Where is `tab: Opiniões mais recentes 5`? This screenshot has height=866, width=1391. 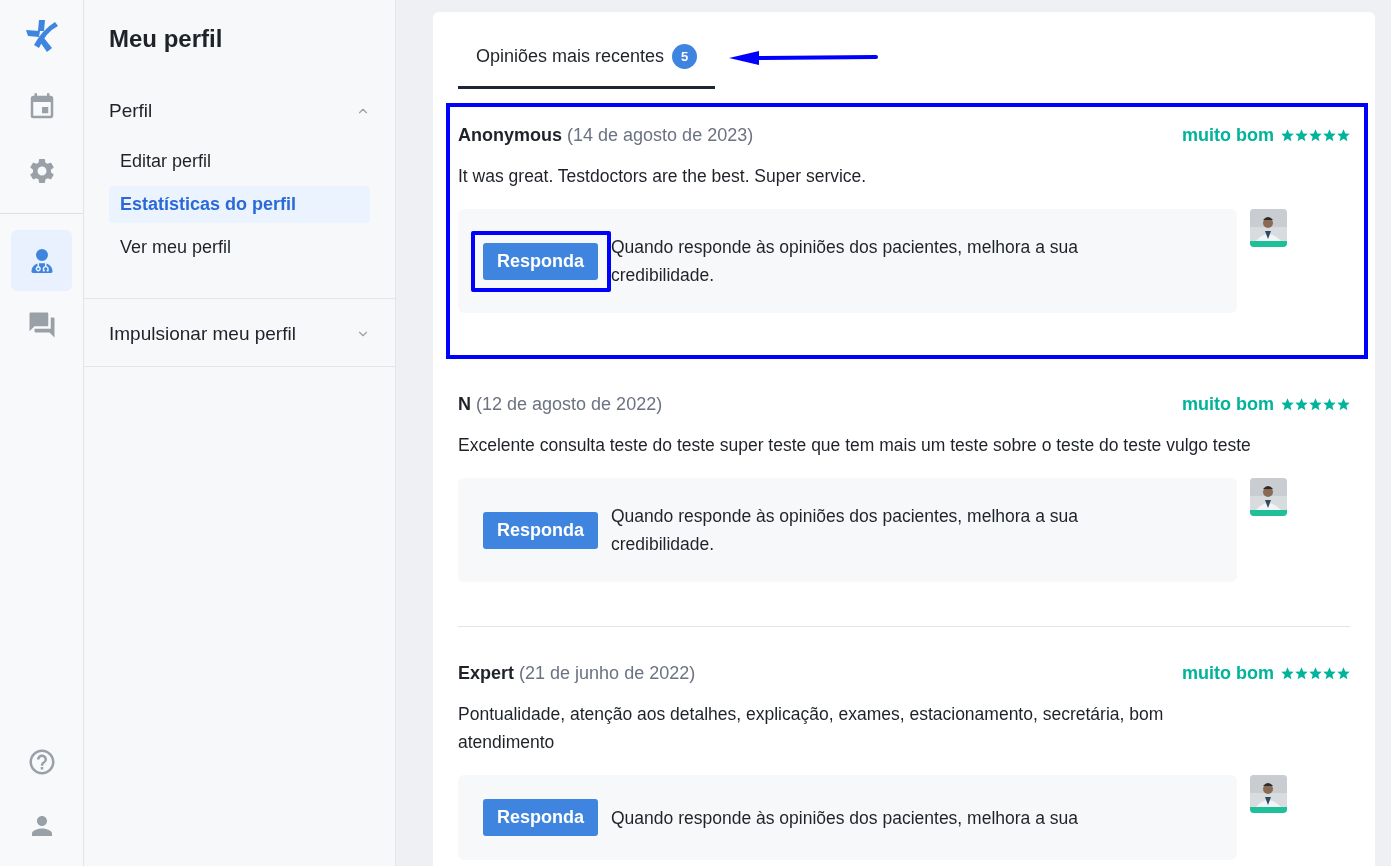
tab: Opiniões mais recentes 5 is located at coordinates (586, 61).